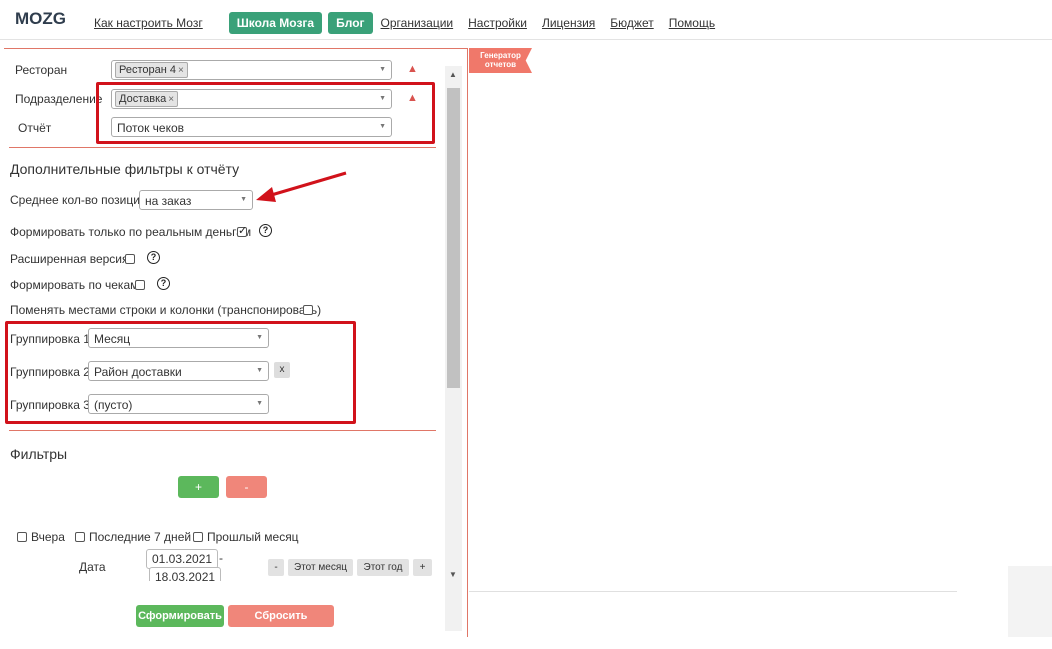 The width and height of the screenshot is (1052, 649). I want to click on restaurant-select: Ресторан 4 × ▼, so click(251, 70).